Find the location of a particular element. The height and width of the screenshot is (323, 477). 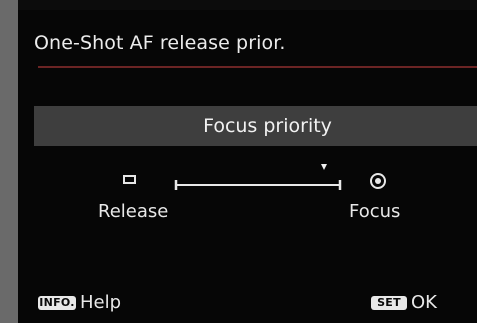

help-button: INFO. Help is located at coordinates (79, 302).